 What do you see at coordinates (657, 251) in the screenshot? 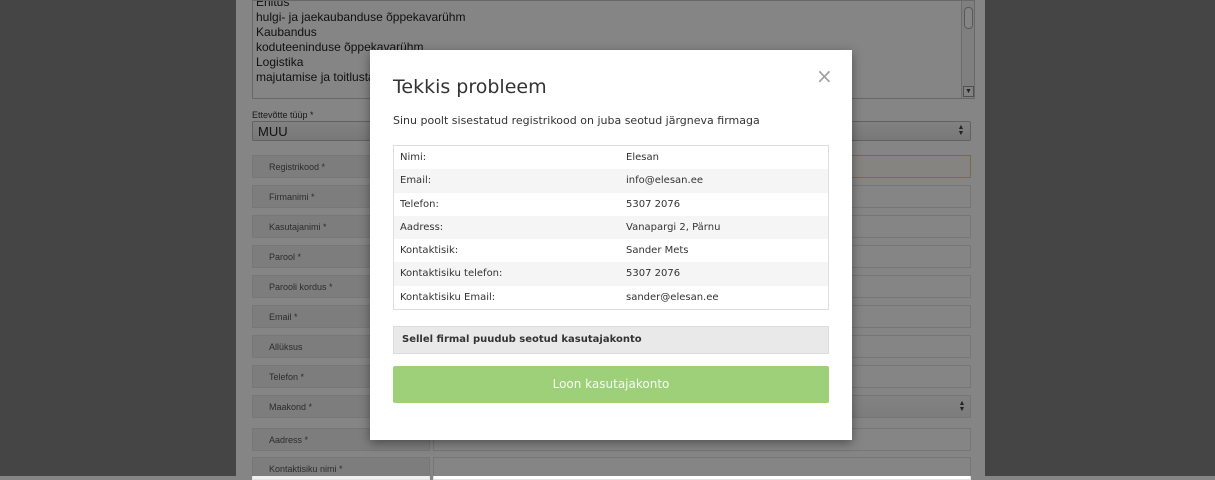
I see `detail-value: Sander Mets` at bounding box center [657, 251].